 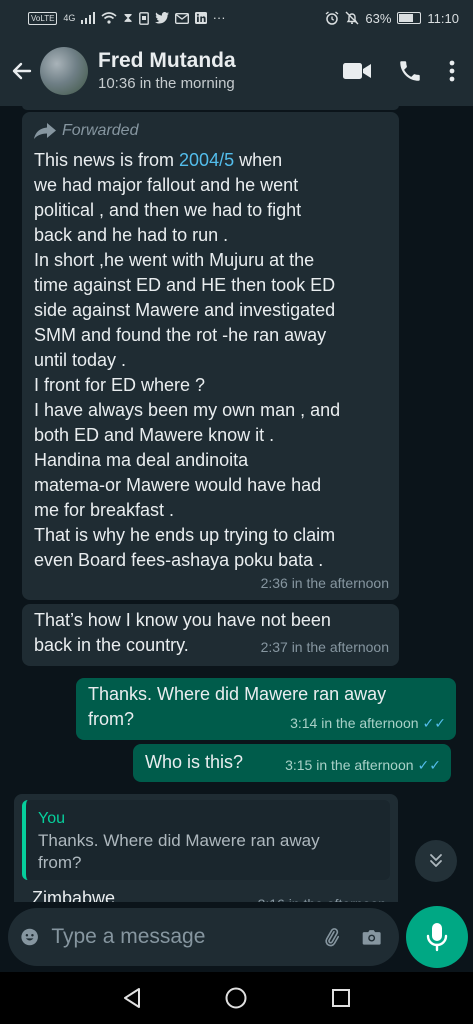 I want to click on clock: 11:10, so click(x=443, y=18).